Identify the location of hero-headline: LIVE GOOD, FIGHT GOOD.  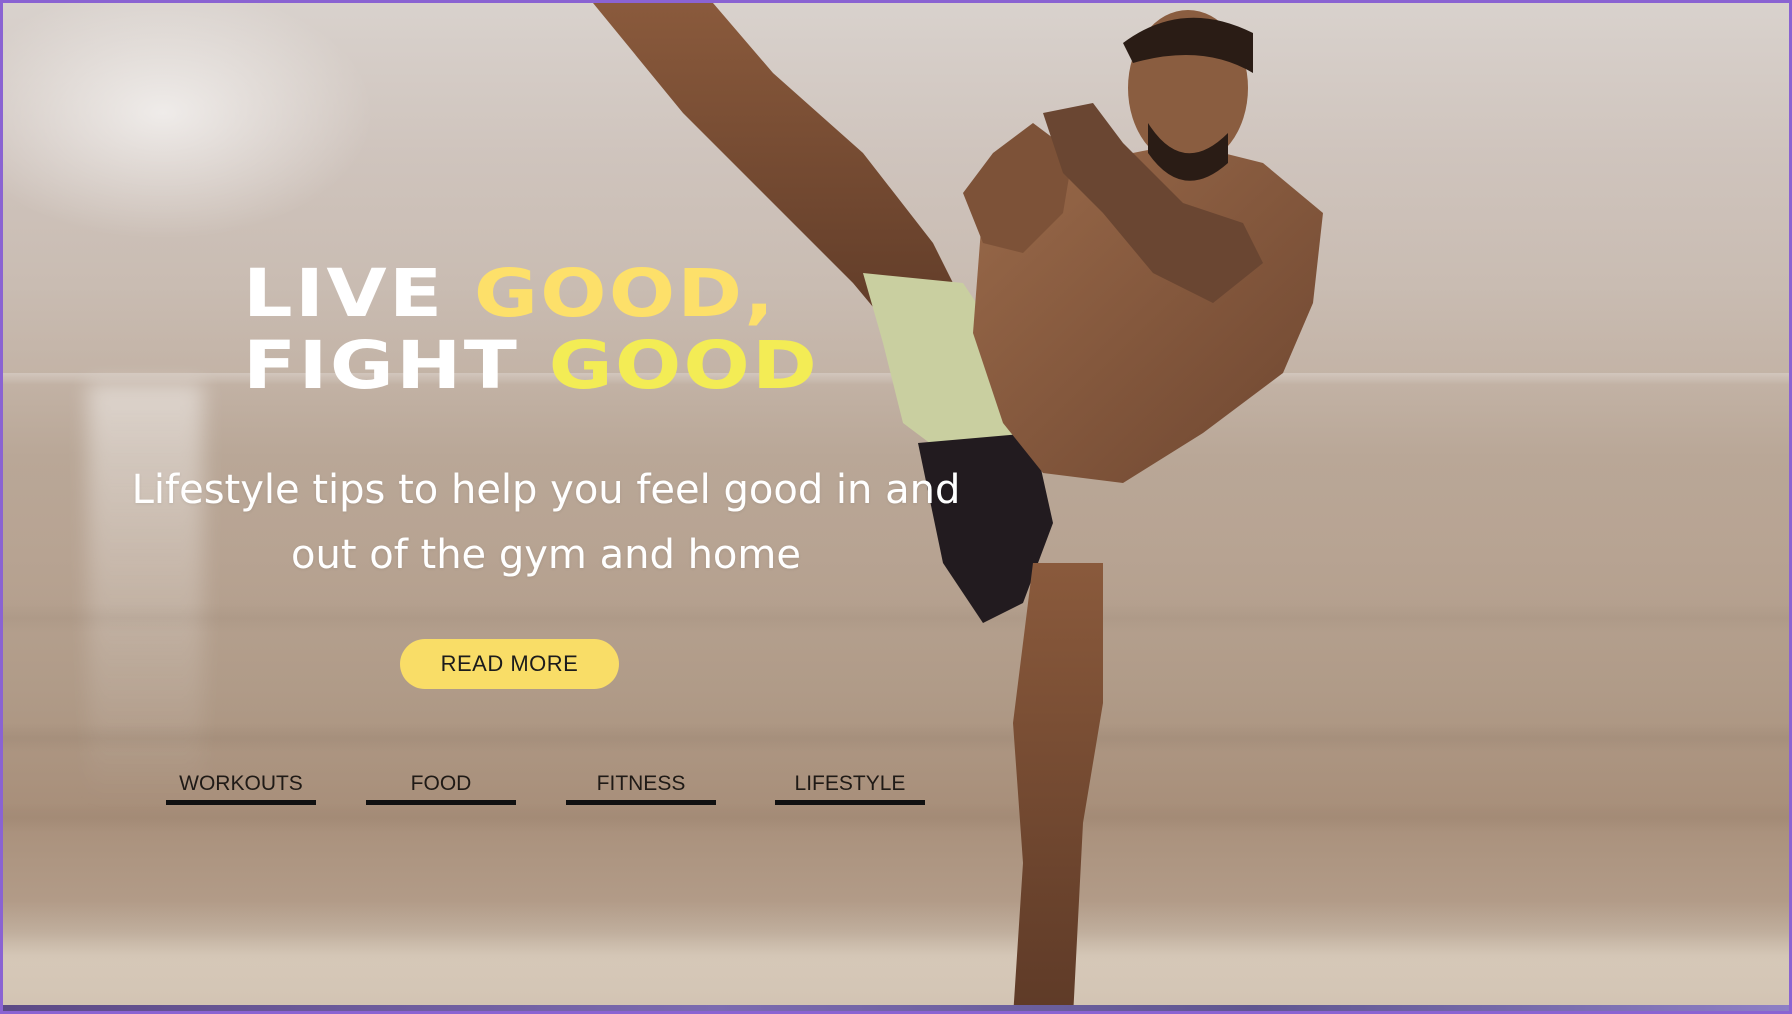
(531, 330).